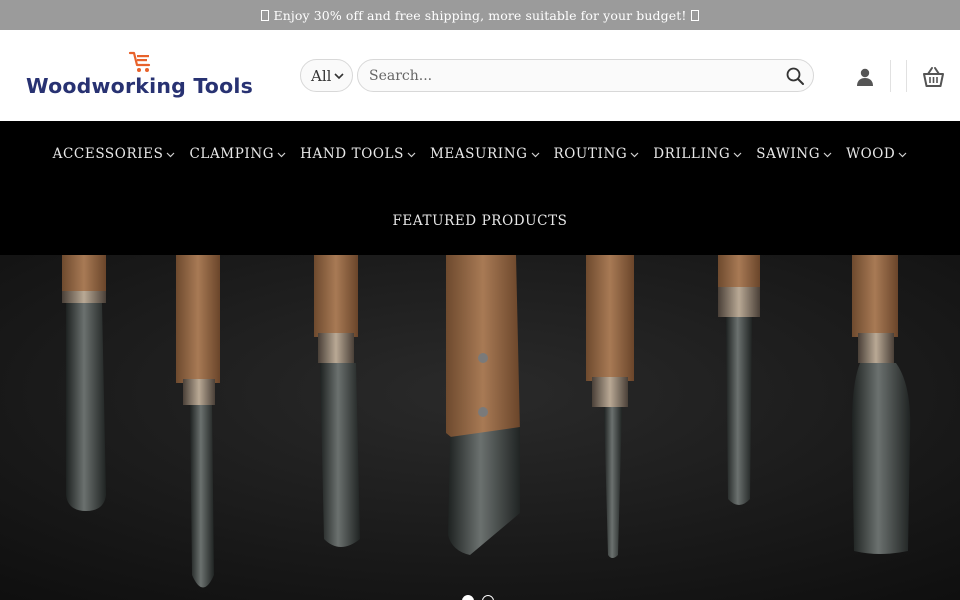 The height and width of the screenshot is (600, 960). Describe the element at coordinates (321, 75) in the screenshot. I see `category-select-value: All` at that location.